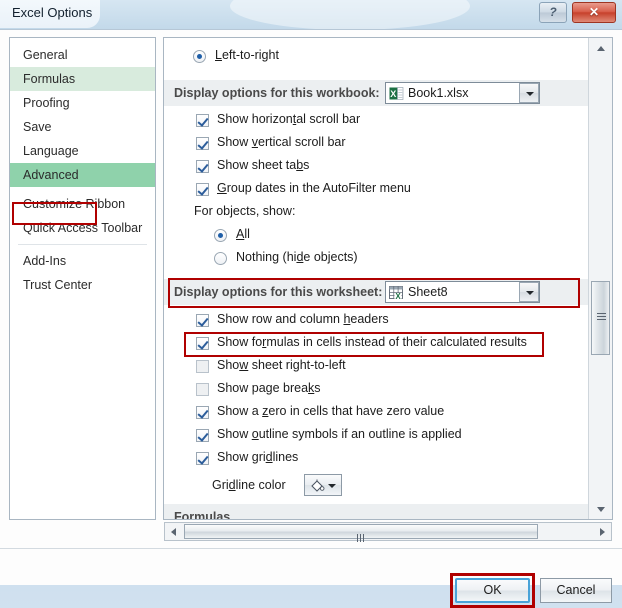  I want to click on for-objects-show-label: For objects, show:, so click(245, 211).